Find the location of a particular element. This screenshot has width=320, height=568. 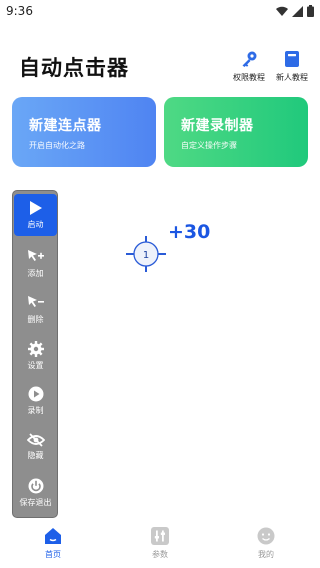

add-button: 添加 is located at coordinates (35, 264).